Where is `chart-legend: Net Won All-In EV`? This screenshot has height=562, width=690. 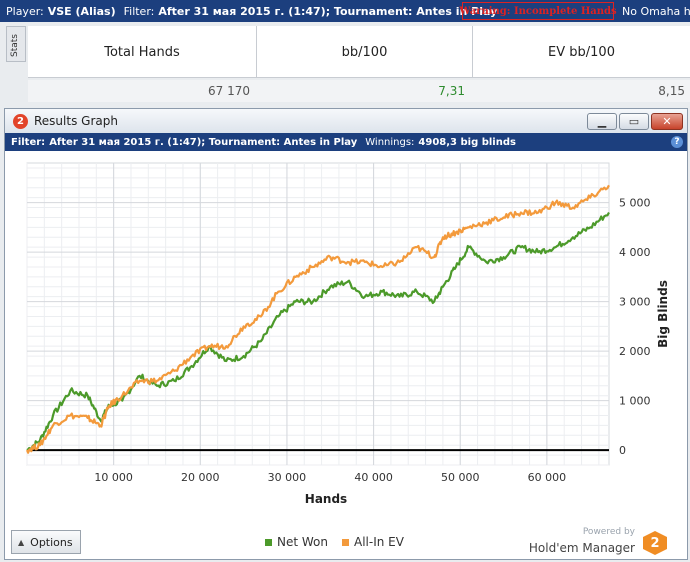
chart-legend: Net Won All-In EV is located at coordinates (341, 542).